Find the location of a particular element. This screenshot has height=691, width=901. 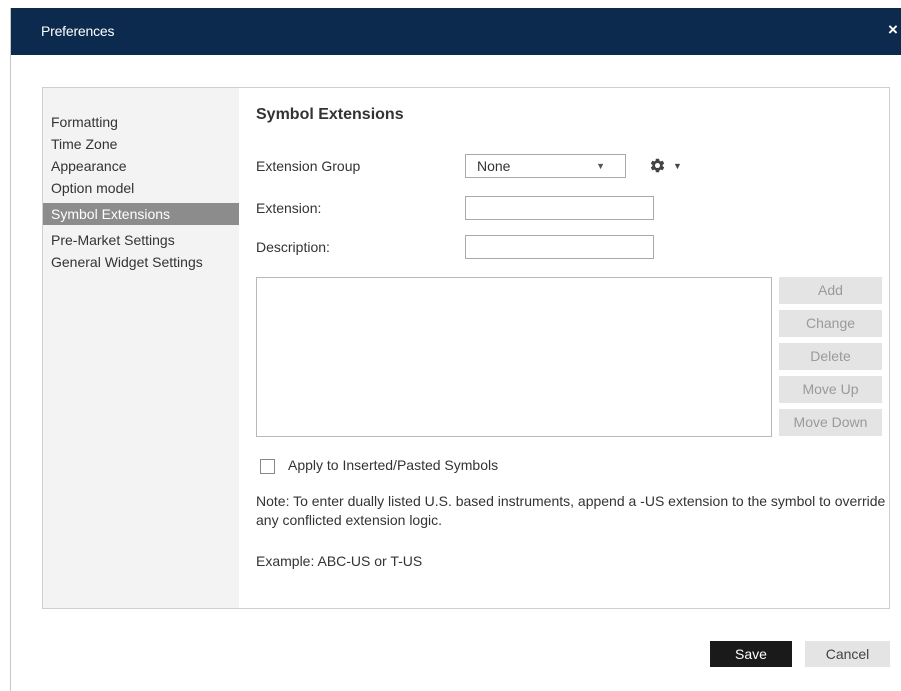

nav-item-symbol-extensions: Symbol Extensions is located at coordinates (141, 214).